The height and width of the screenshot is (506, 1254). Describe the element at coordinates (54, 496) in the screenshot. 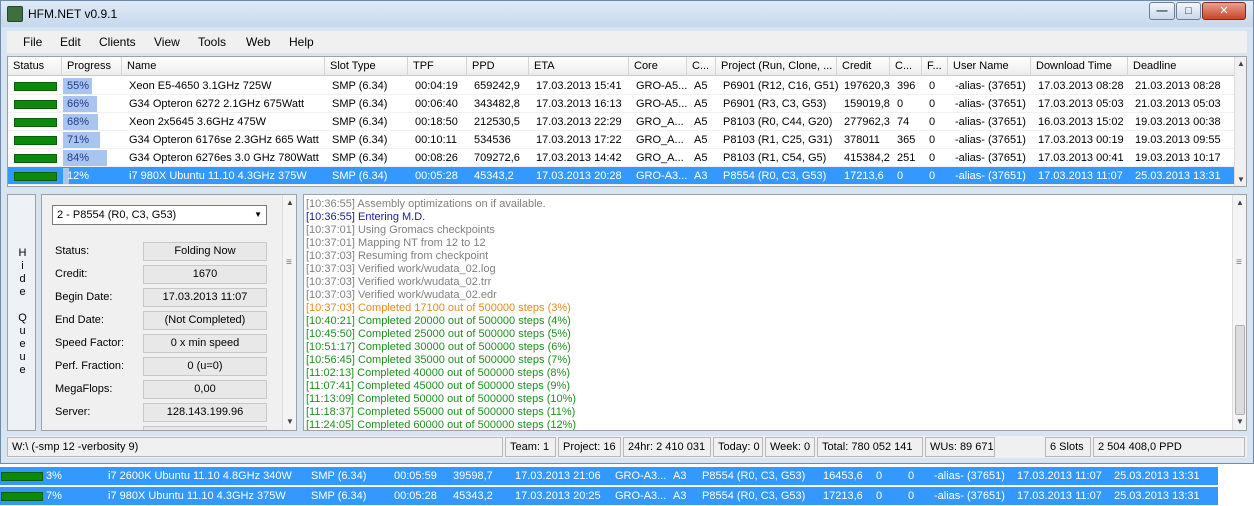

I see `progress-label: 7%` at that location.